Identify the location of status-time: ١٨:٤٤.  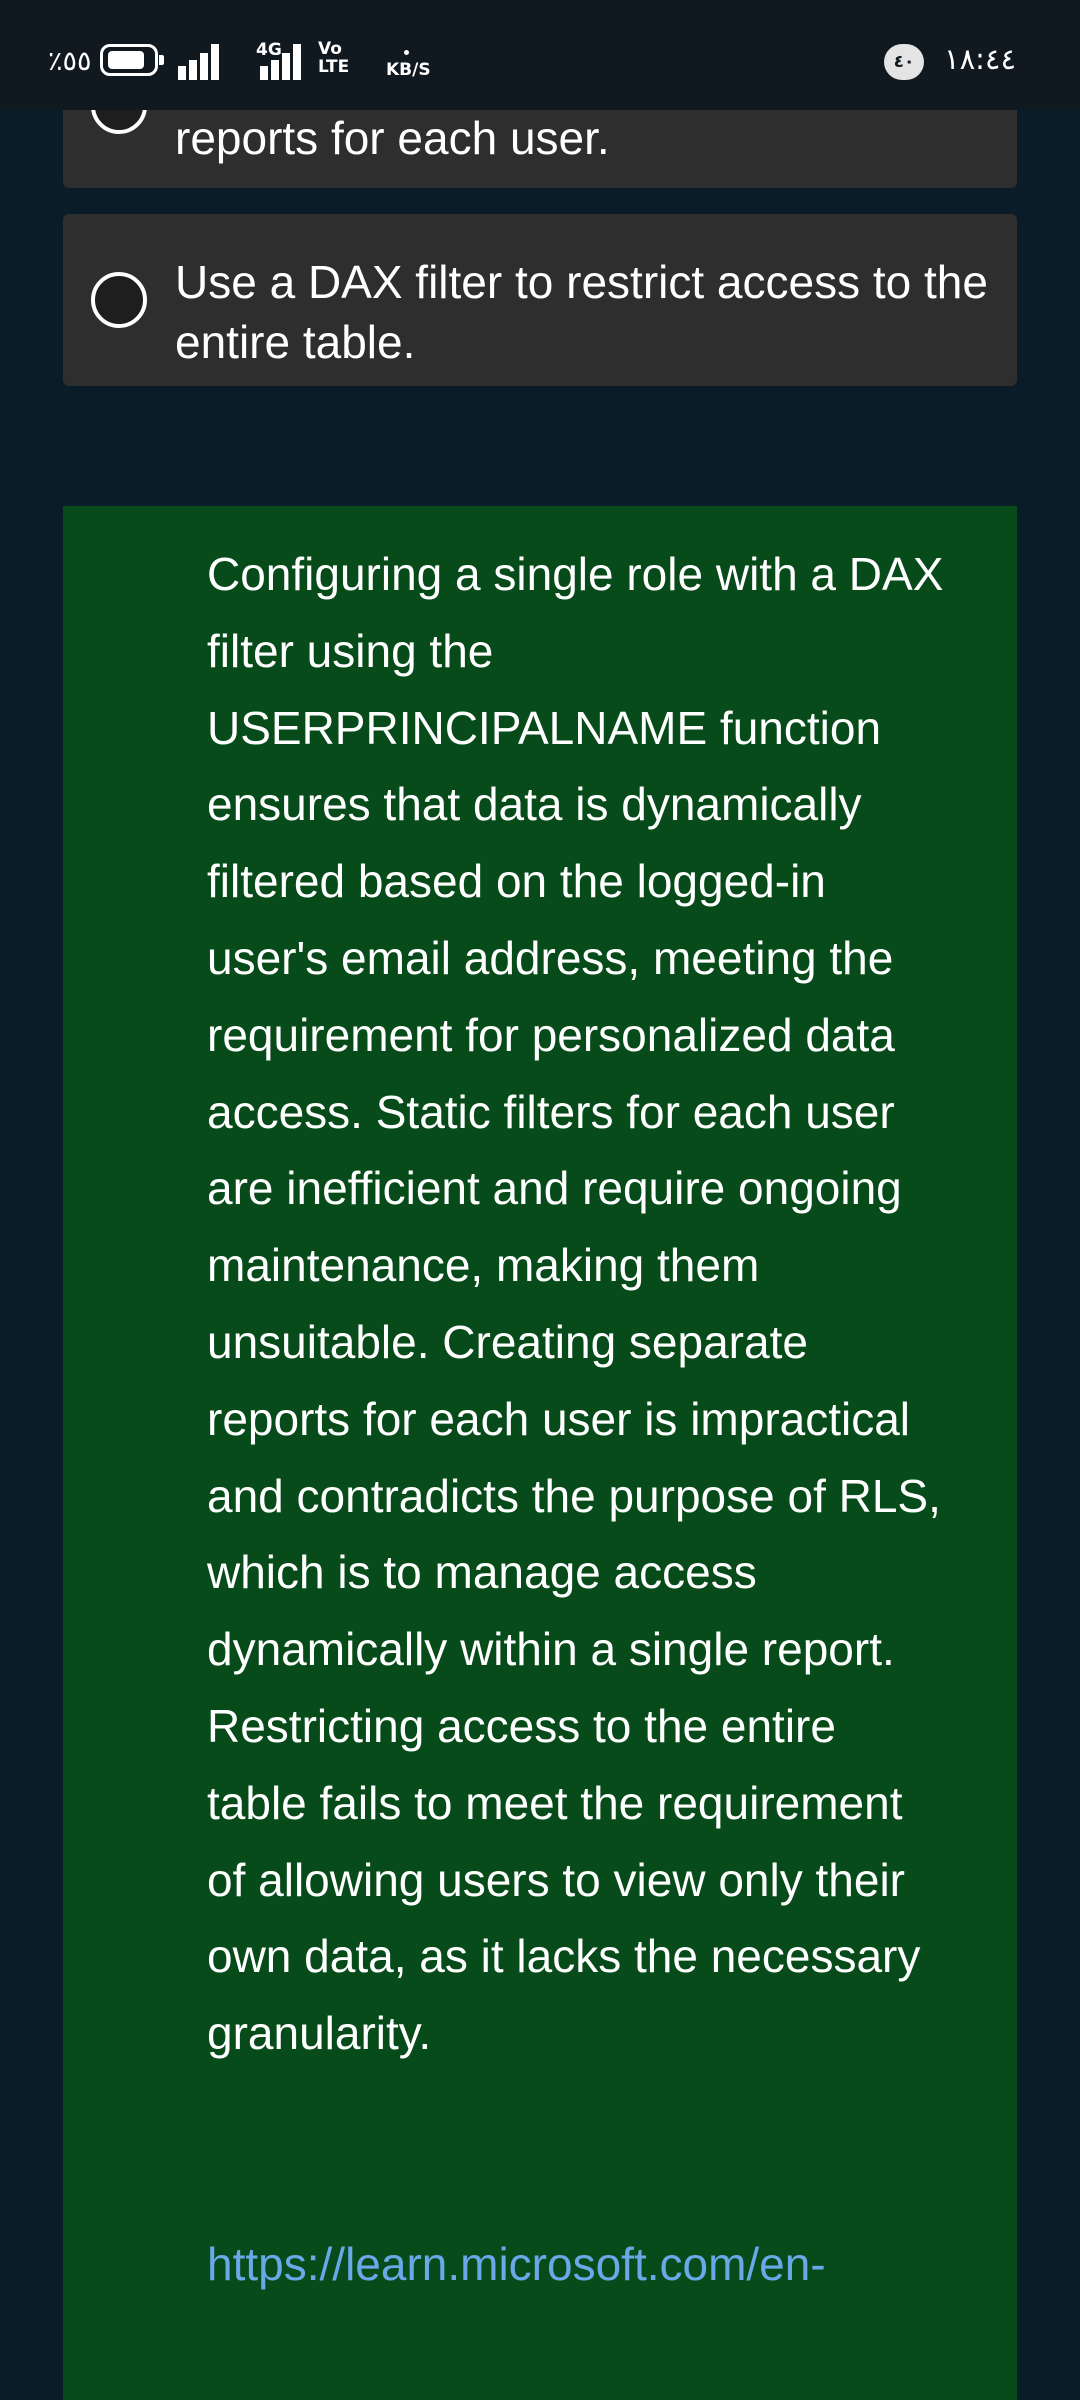
(980, 59).